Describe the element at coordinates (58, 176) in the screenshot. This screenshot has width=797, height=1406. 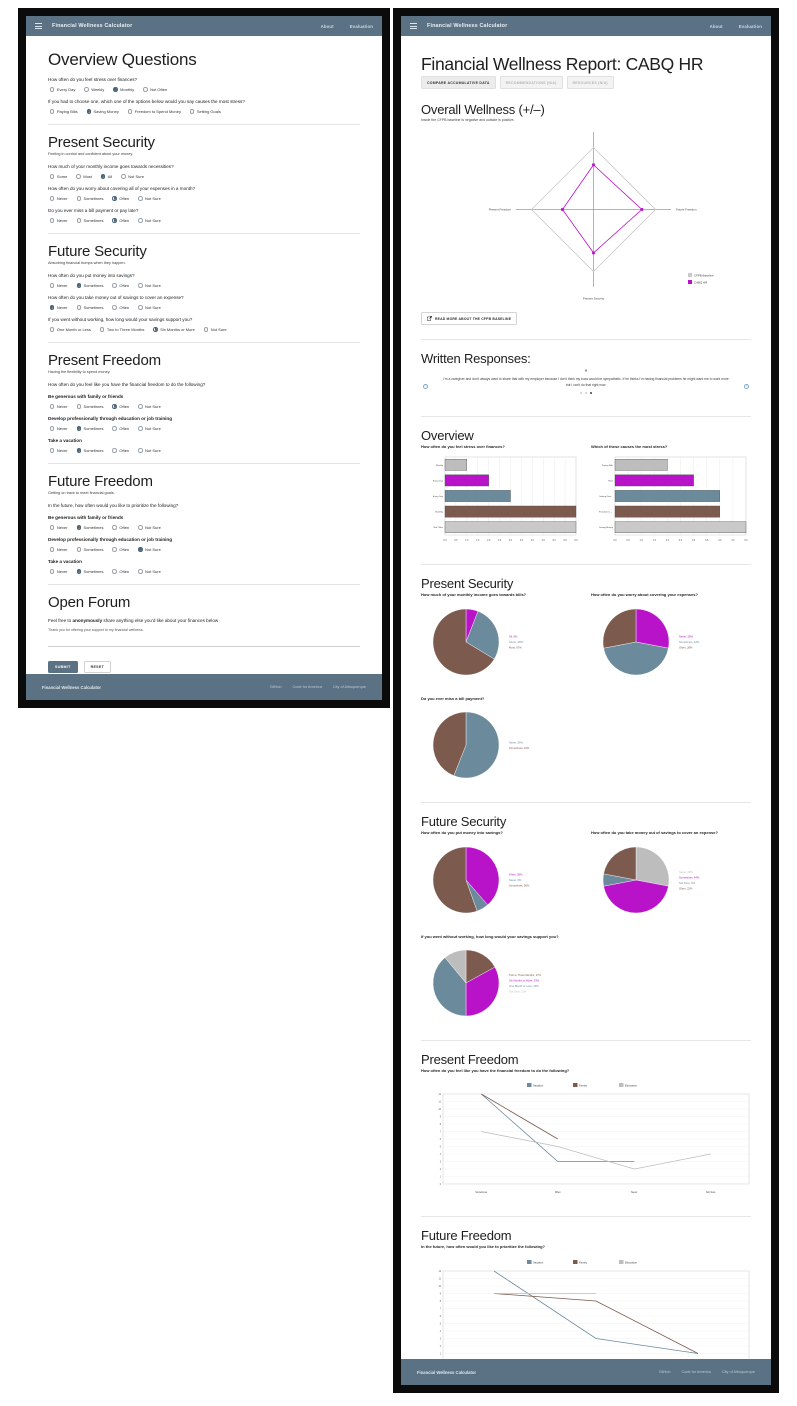
I see `radio-option: Some` at that location.